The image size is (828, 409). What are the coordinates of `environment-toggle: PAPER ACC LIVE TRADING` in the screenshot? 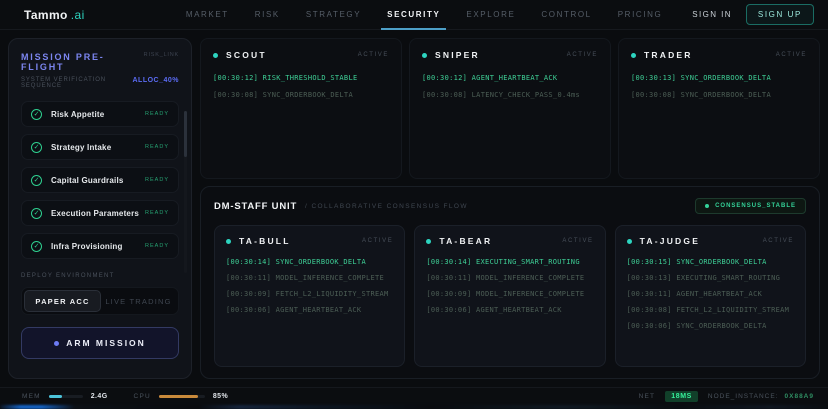 It's located at (100, 301).